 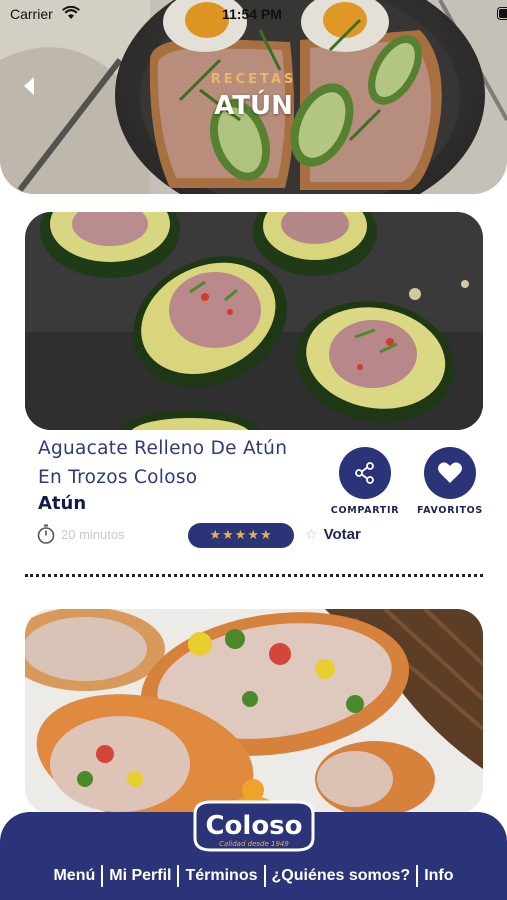 What do you see at coordinates (253, 826) in the screenshot?
I see `svg-text: Coloso` at bounding box center [253, 826].